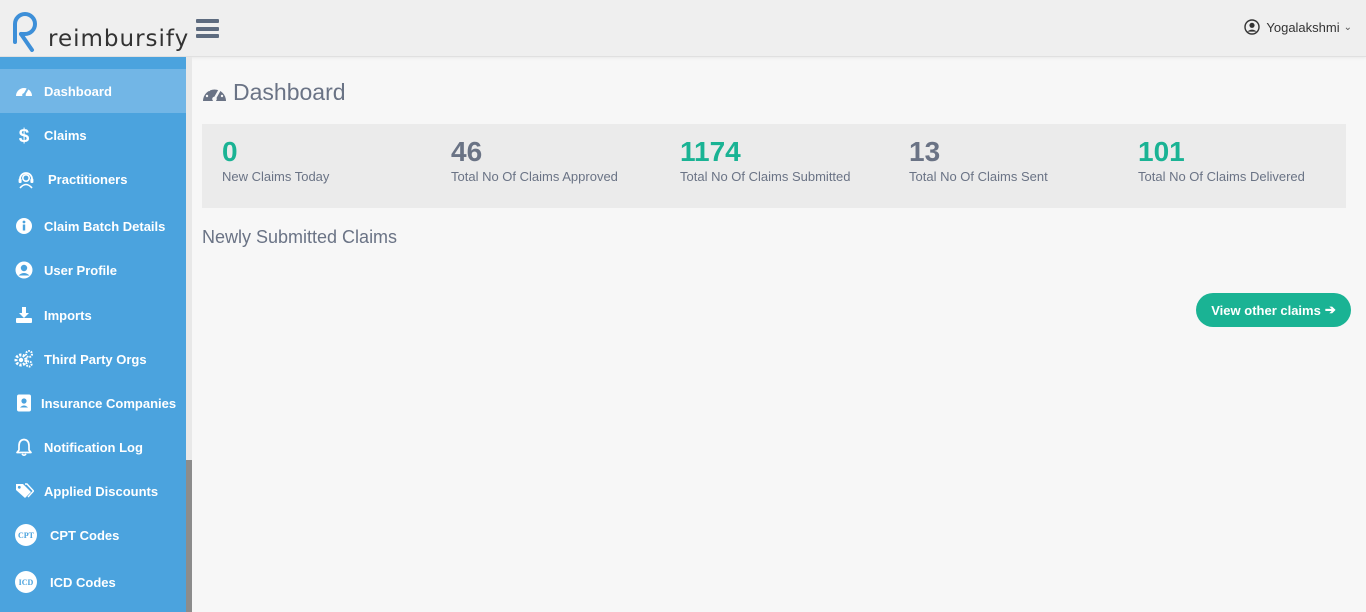  I want to click on sidebar-item-icd-codes: ICD ICD Codes, so click(93, 582).